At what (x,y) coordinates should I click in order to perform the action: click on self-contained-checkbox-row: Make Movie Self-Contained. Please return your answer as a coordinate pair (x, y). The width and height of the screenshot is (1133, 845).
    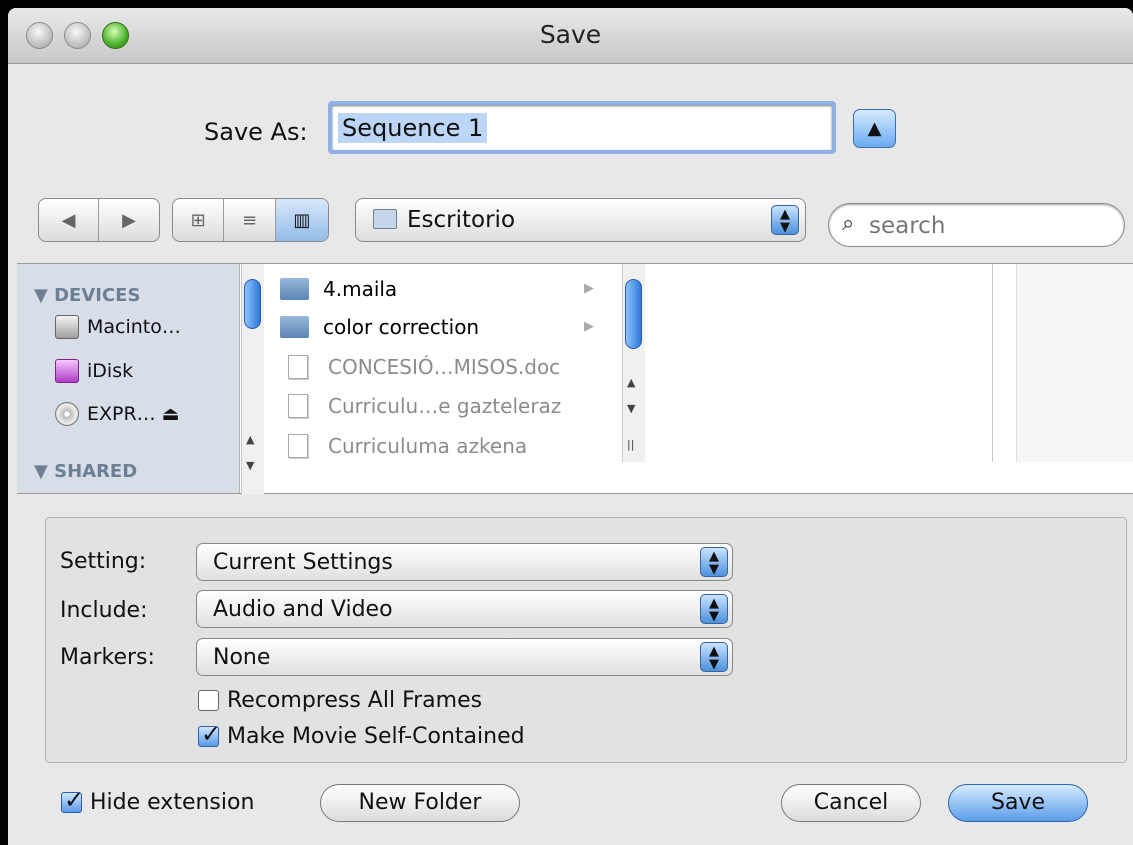
    Looking at the image, I should click on (361, 734).